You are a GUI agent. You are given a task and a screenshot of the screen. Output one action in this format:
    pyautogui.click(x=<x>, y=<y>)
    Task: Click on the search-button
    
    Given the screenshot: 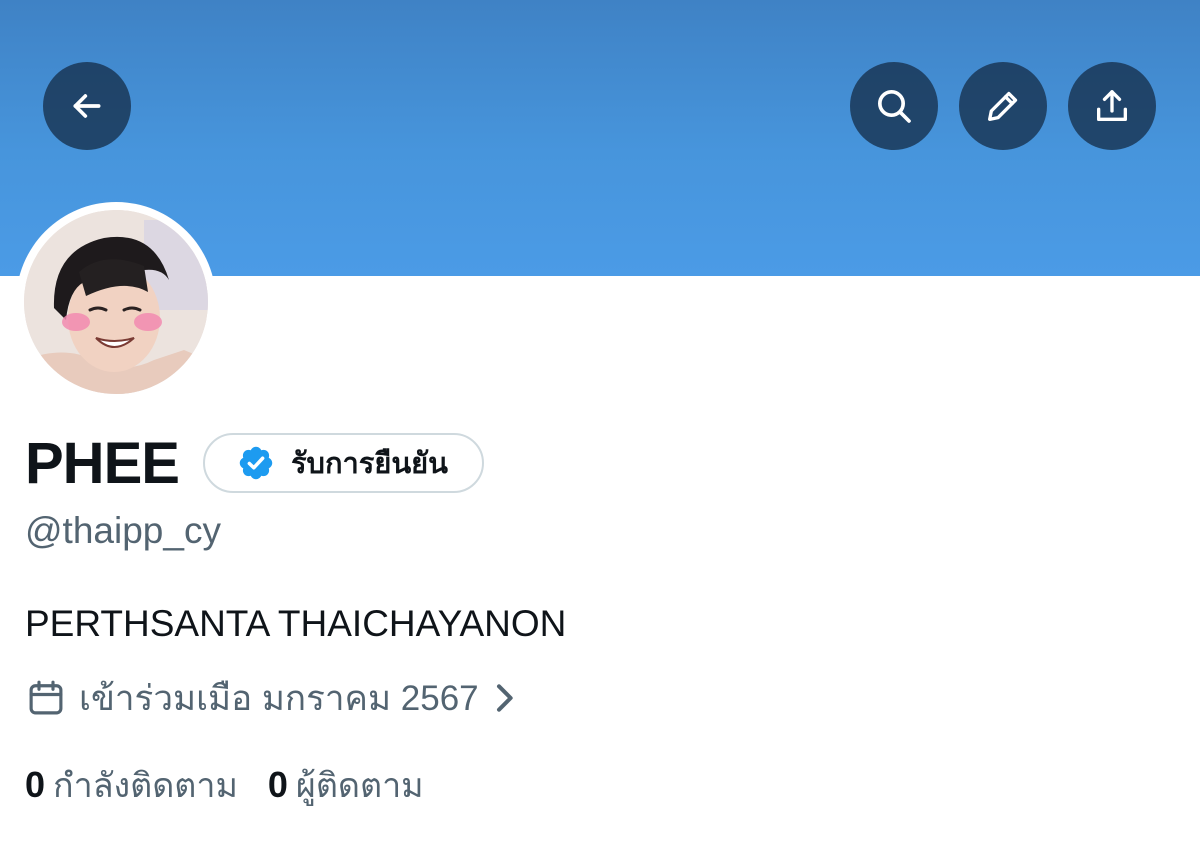 What is the action you would take?
    pyautogui.click(x=894, y=106)
    